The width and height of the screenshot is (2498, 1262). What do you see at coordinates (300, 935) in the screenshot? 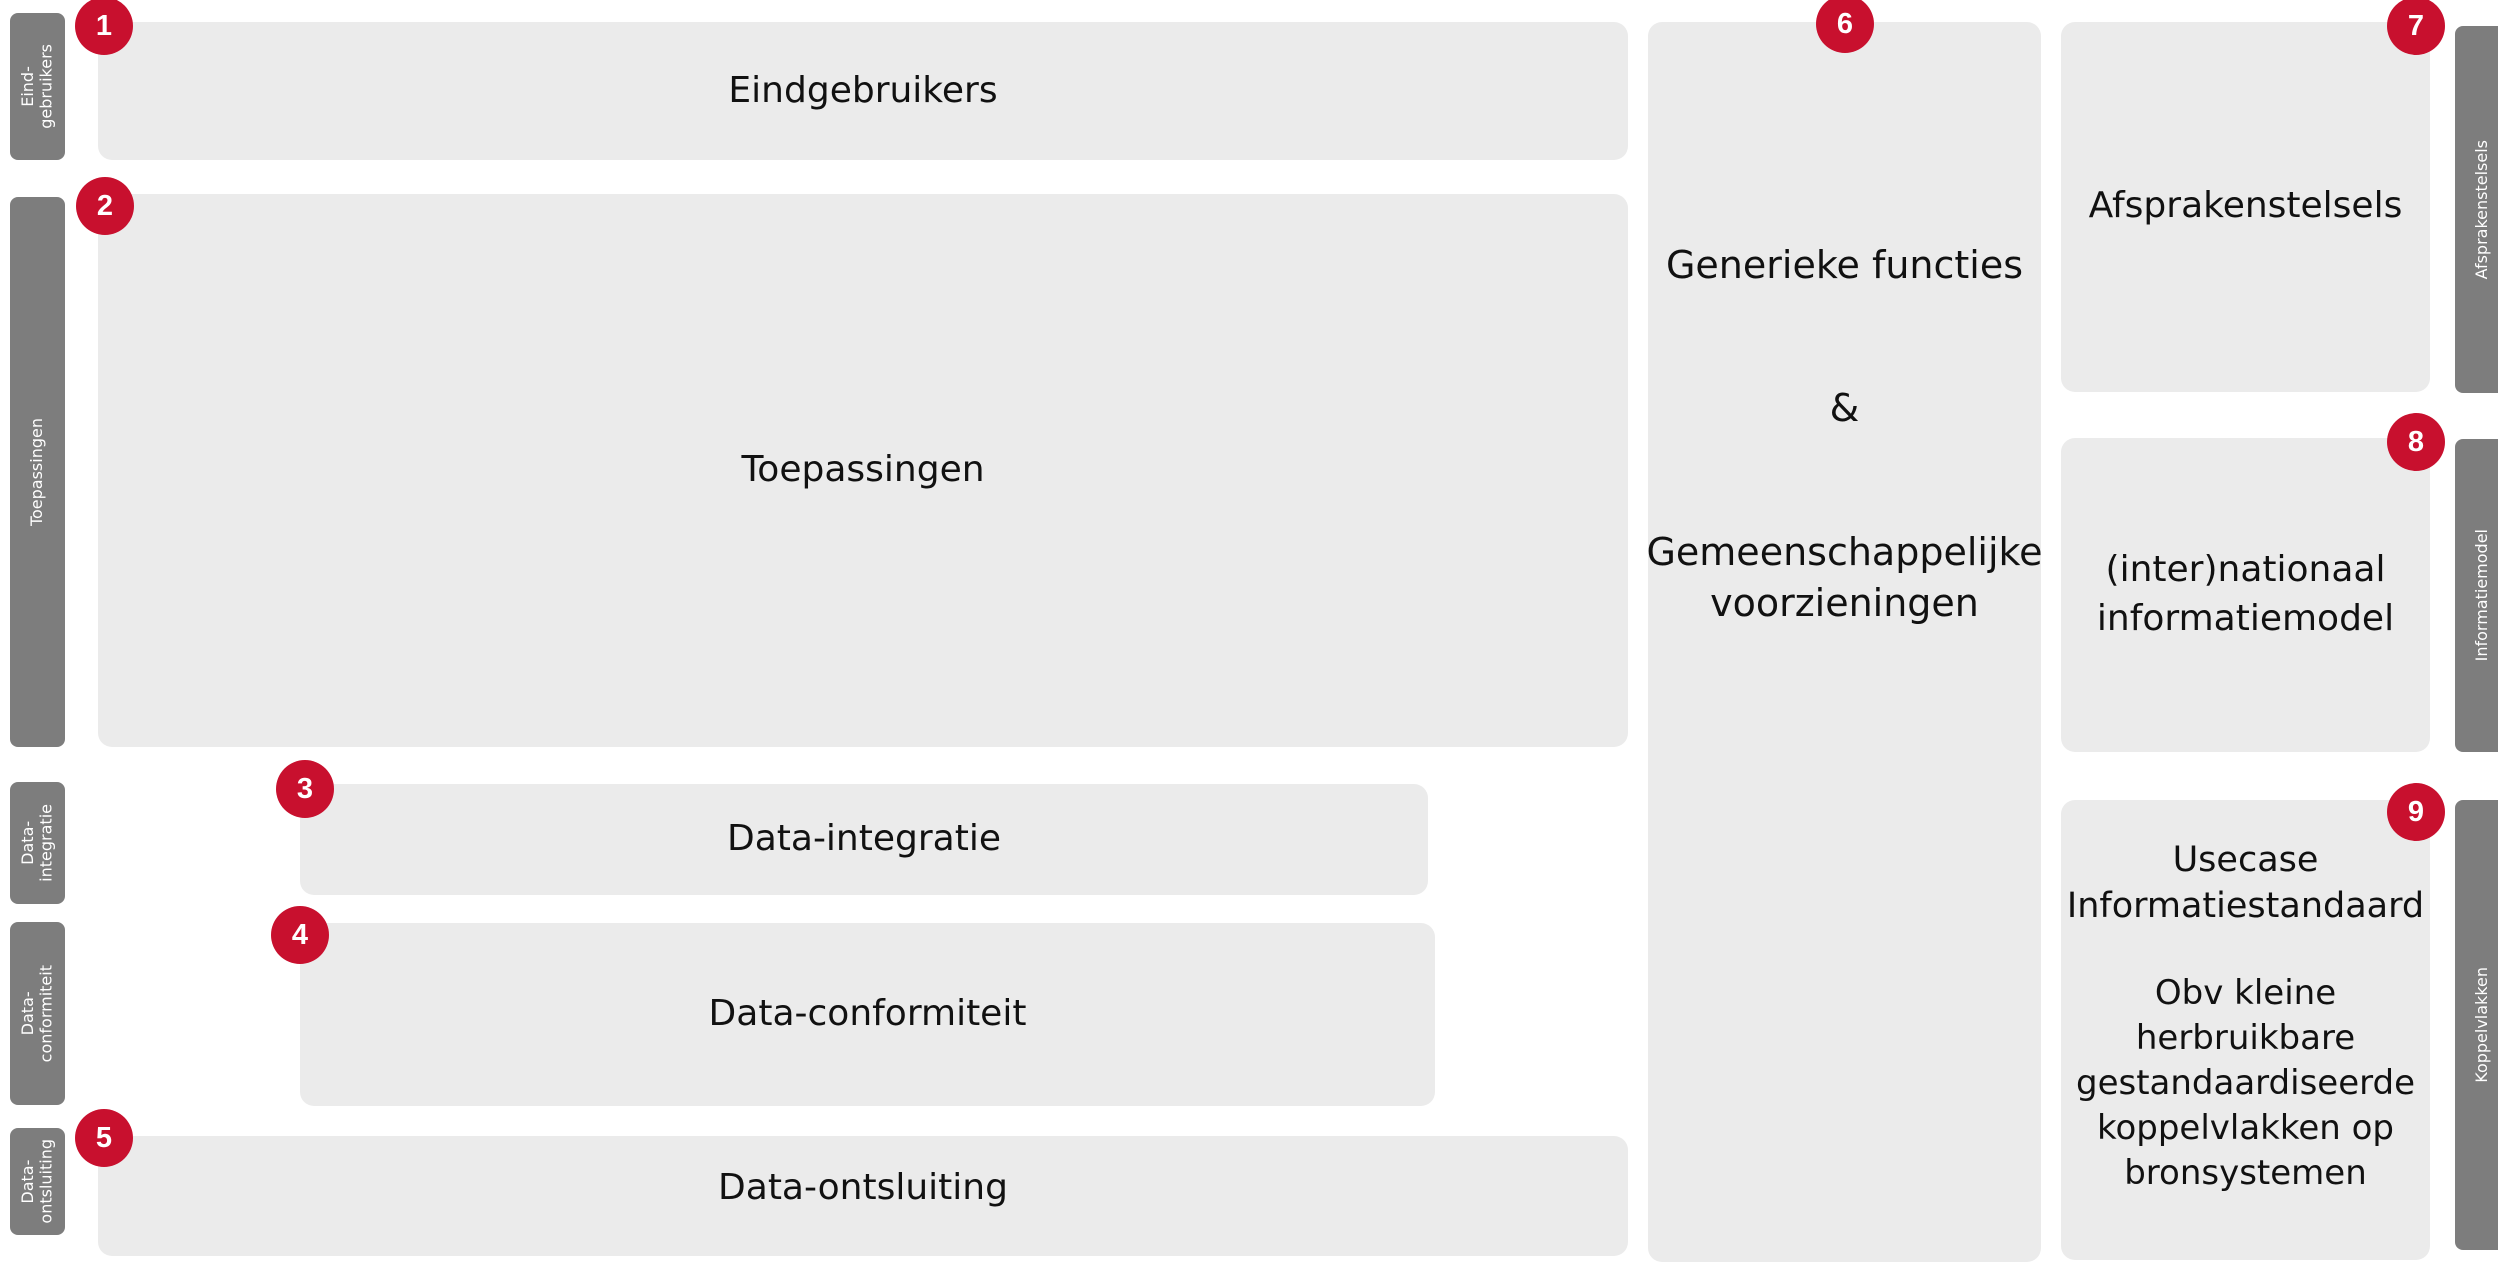
I see `layer-number-badge: 4` at bounding box center [300, 935].